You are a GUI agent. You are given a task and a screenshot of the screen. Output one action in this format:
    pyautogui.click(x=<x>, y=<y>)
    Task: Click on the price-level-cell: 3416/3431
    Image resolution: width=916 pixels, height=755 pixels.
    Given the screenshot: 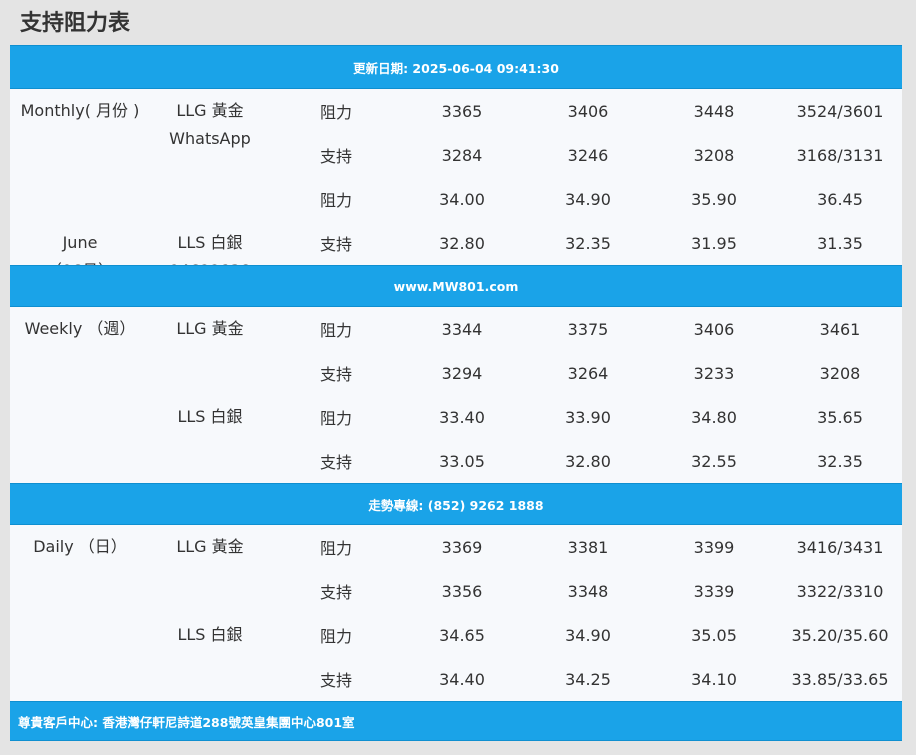 What is the action you would take?
    pyautogui.click(x=840, y=547)
    